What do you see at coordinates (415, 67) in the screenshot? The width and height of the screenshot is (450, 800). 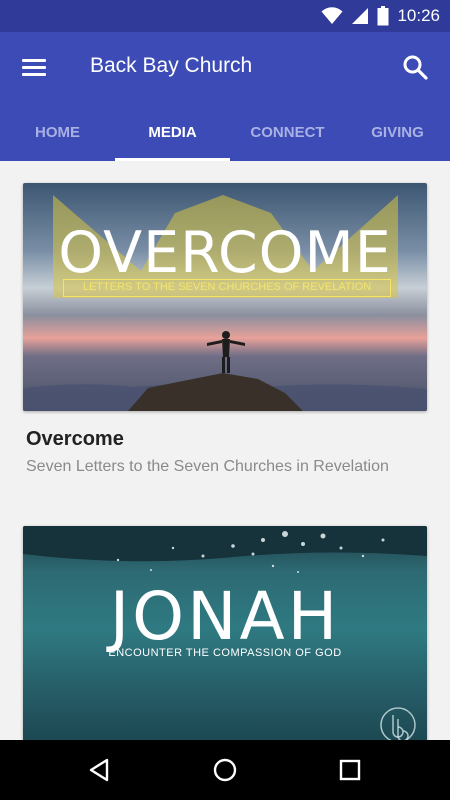 I see `search-icon` at bounding box center [415, 67].